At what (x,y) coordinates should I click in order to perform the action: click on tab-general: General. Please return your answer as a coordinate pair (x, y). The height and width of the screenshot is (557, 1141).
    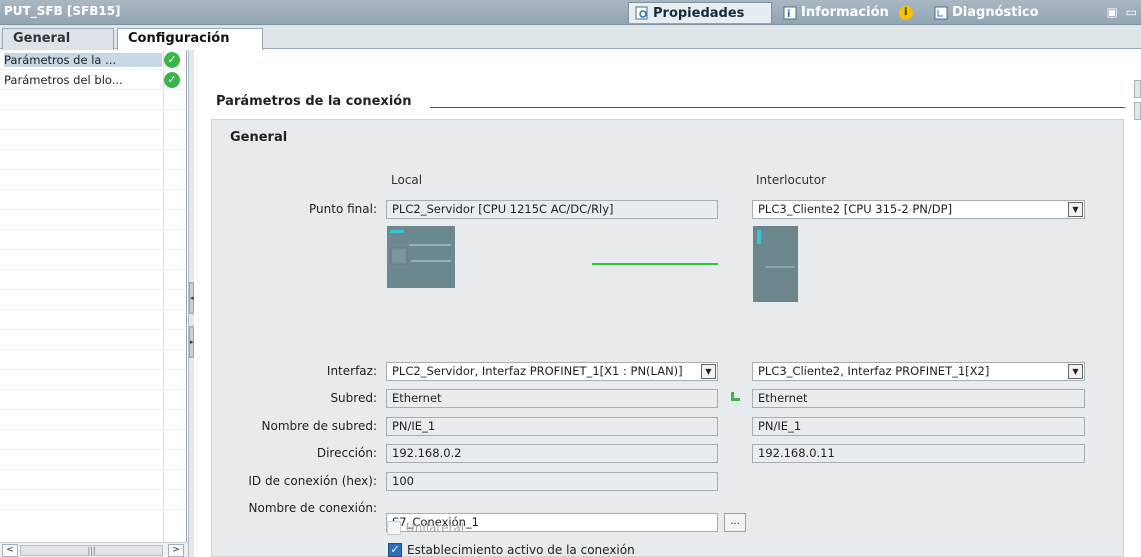
    Looking at the image, I should click on (58, 39).